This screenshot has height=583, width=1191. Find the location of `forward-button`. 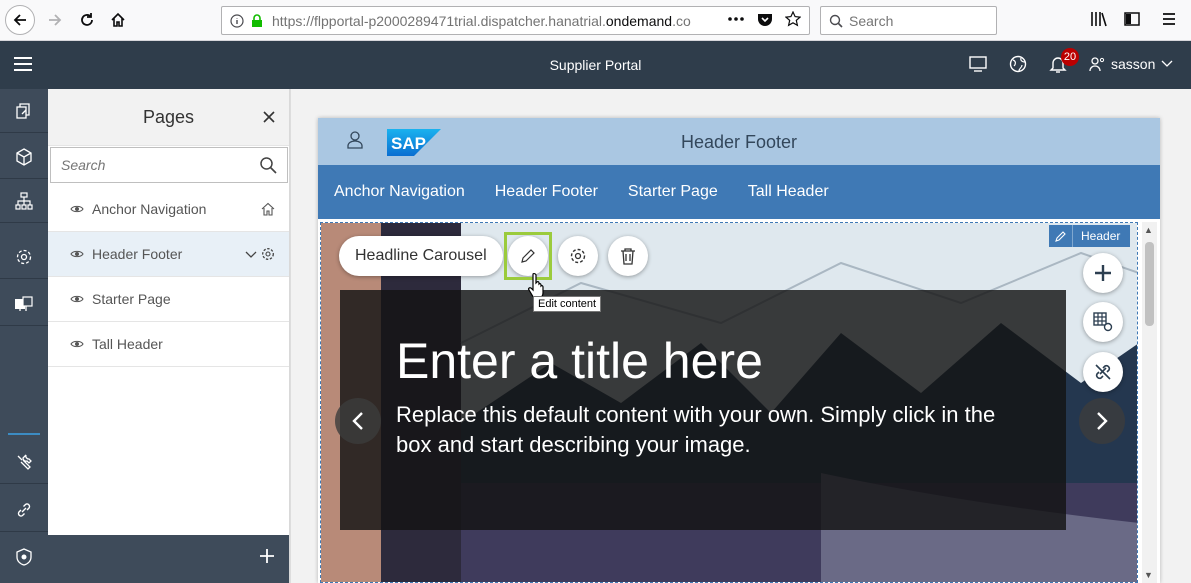

forward-button is located at coordinates (55, 20).